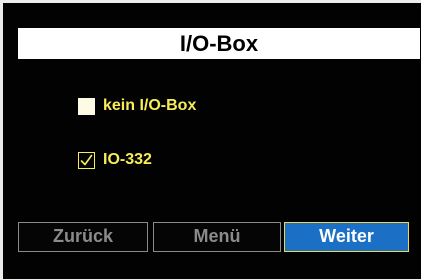  I want to click on checkmark-icon, so click(86, 159).